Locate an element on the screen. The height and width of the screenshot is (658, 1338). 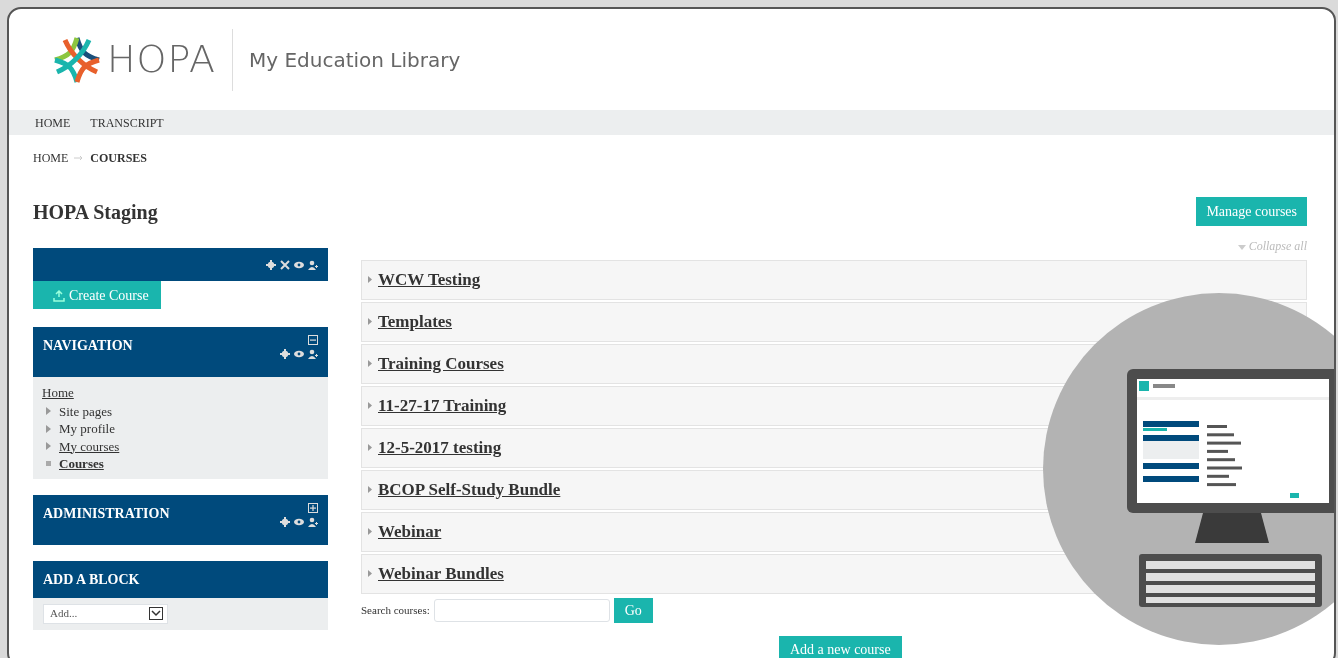
category-link: Webinar is located at coordinates (410, 531).